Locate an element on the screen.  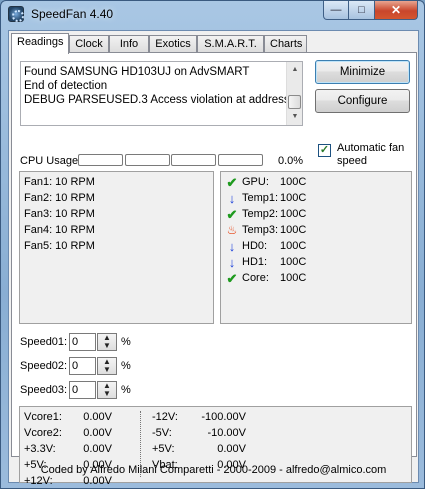
maximize-icon: □ is located at coordinates (361, 10).